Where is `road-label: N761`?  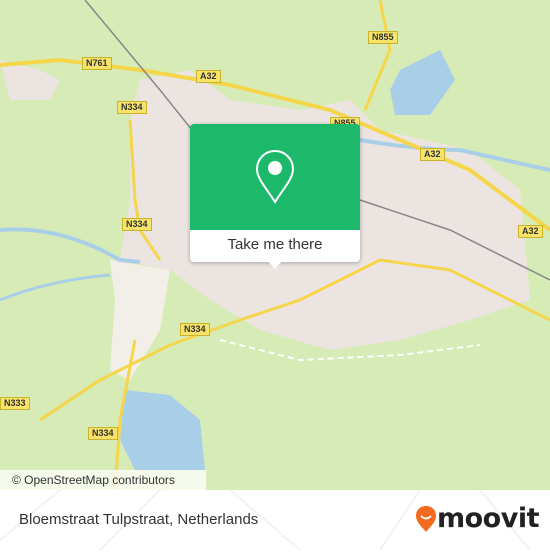
road-label: N761 is located at coordinates (97, 63).